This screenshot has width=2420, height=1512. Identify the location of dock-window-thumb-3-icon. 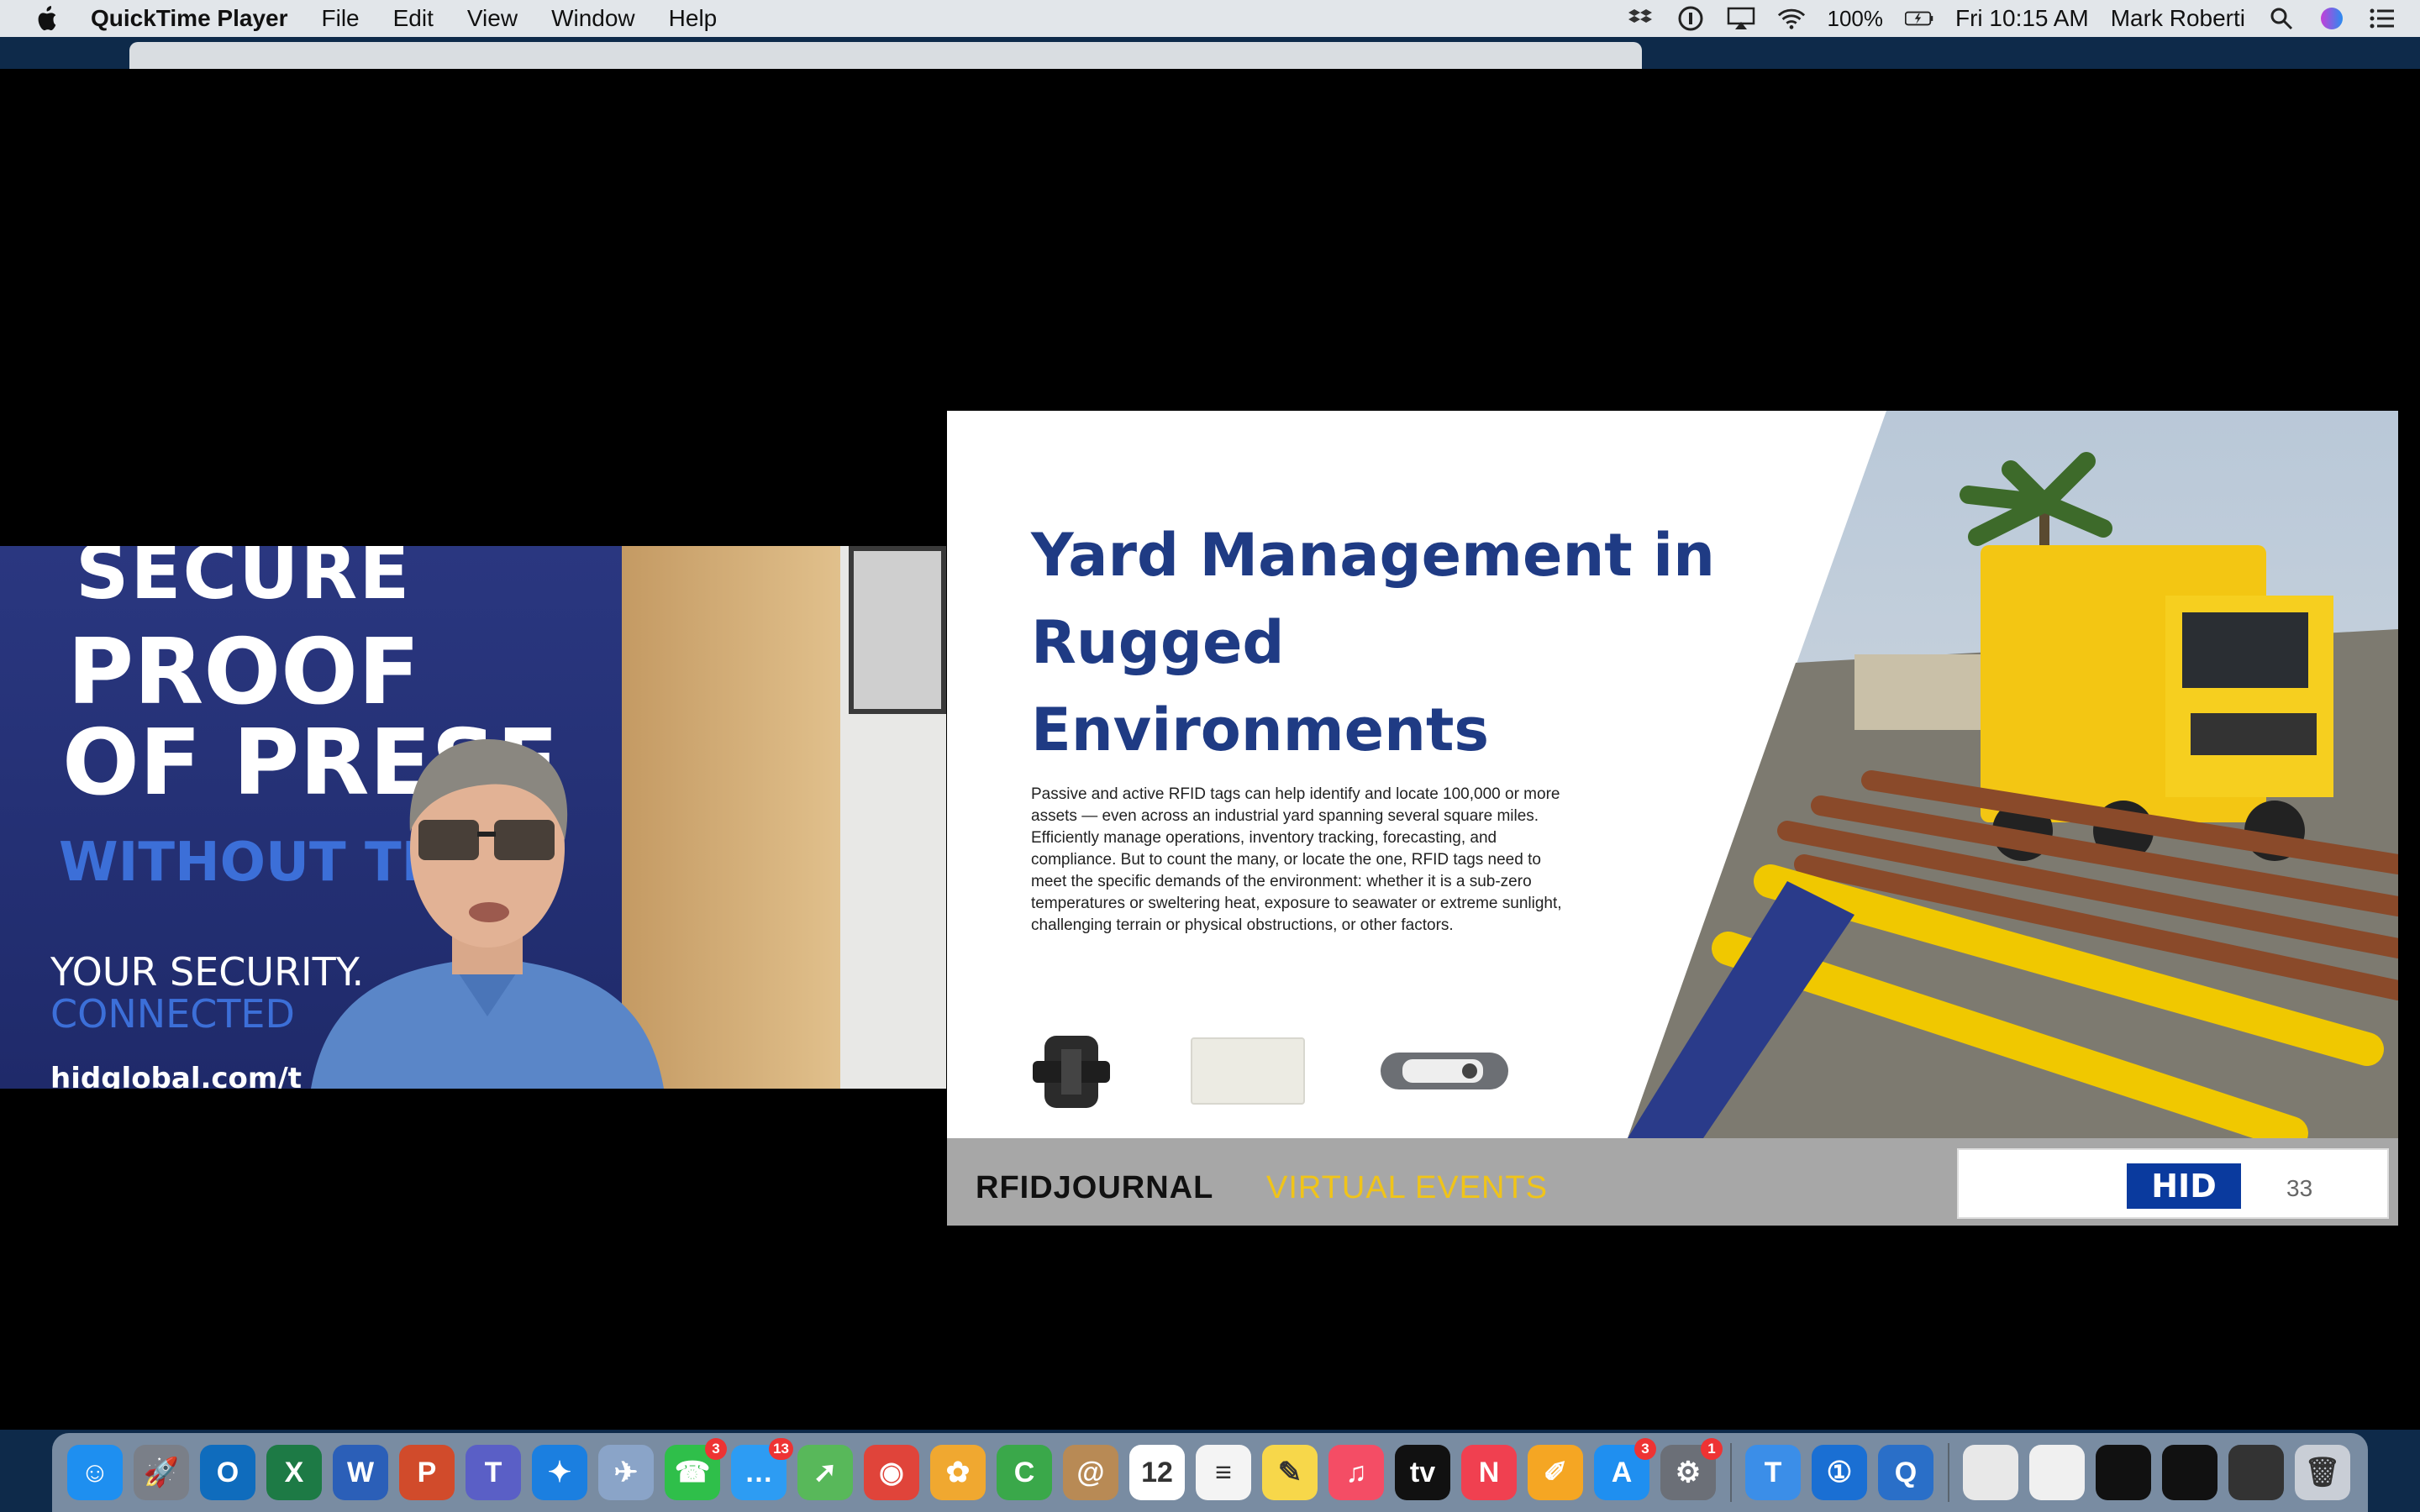
(2189, 1472).